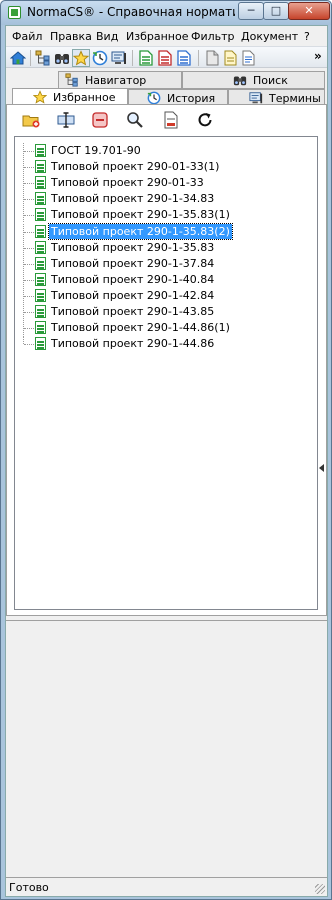 The height and width of the screenshot is (900, 332). Describe the element at coordinates (100, 120) in the screenshot. I see `remove-icon` at that location.